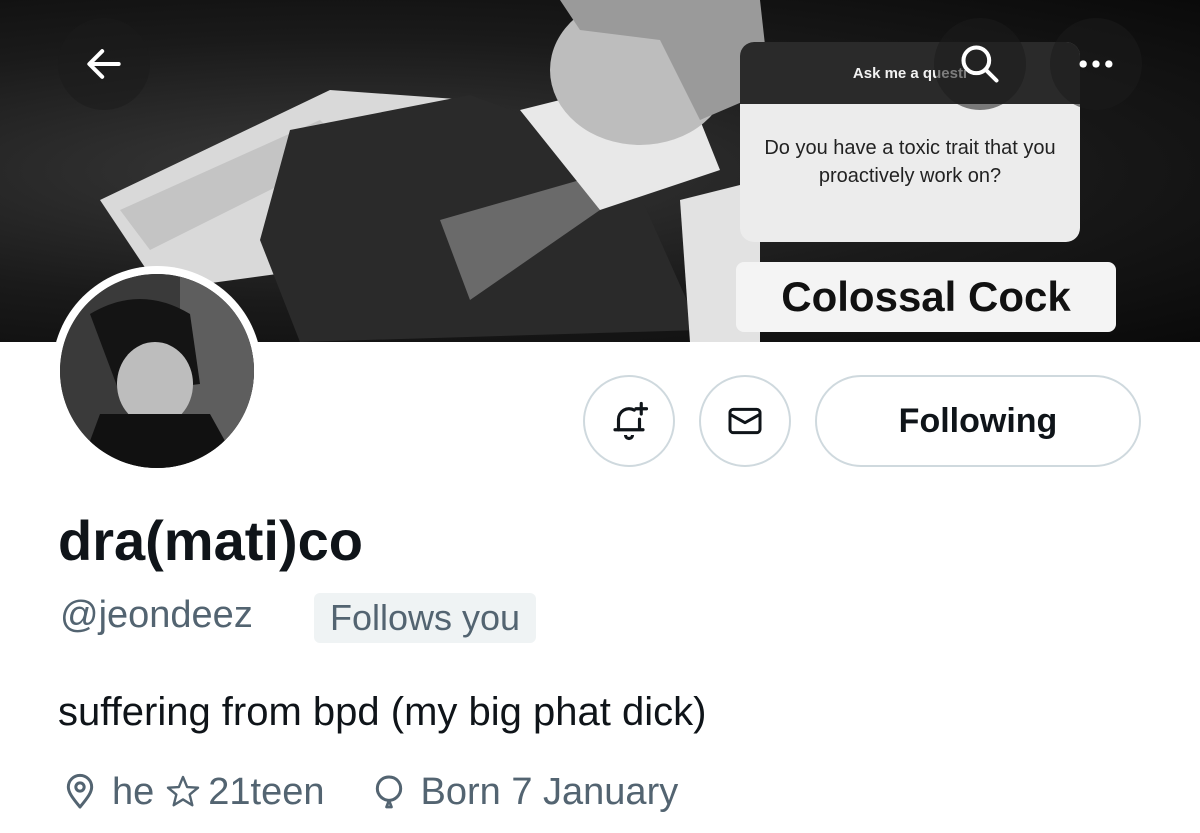  I want to click on message-button, so click(745, 421).